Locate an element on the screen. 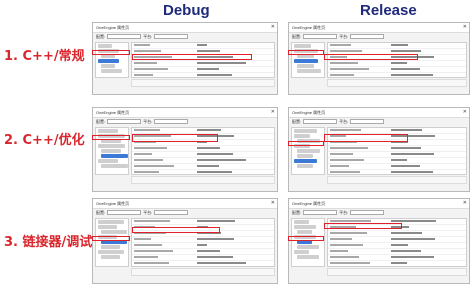  property-grid is located at coordinates (203, 60).